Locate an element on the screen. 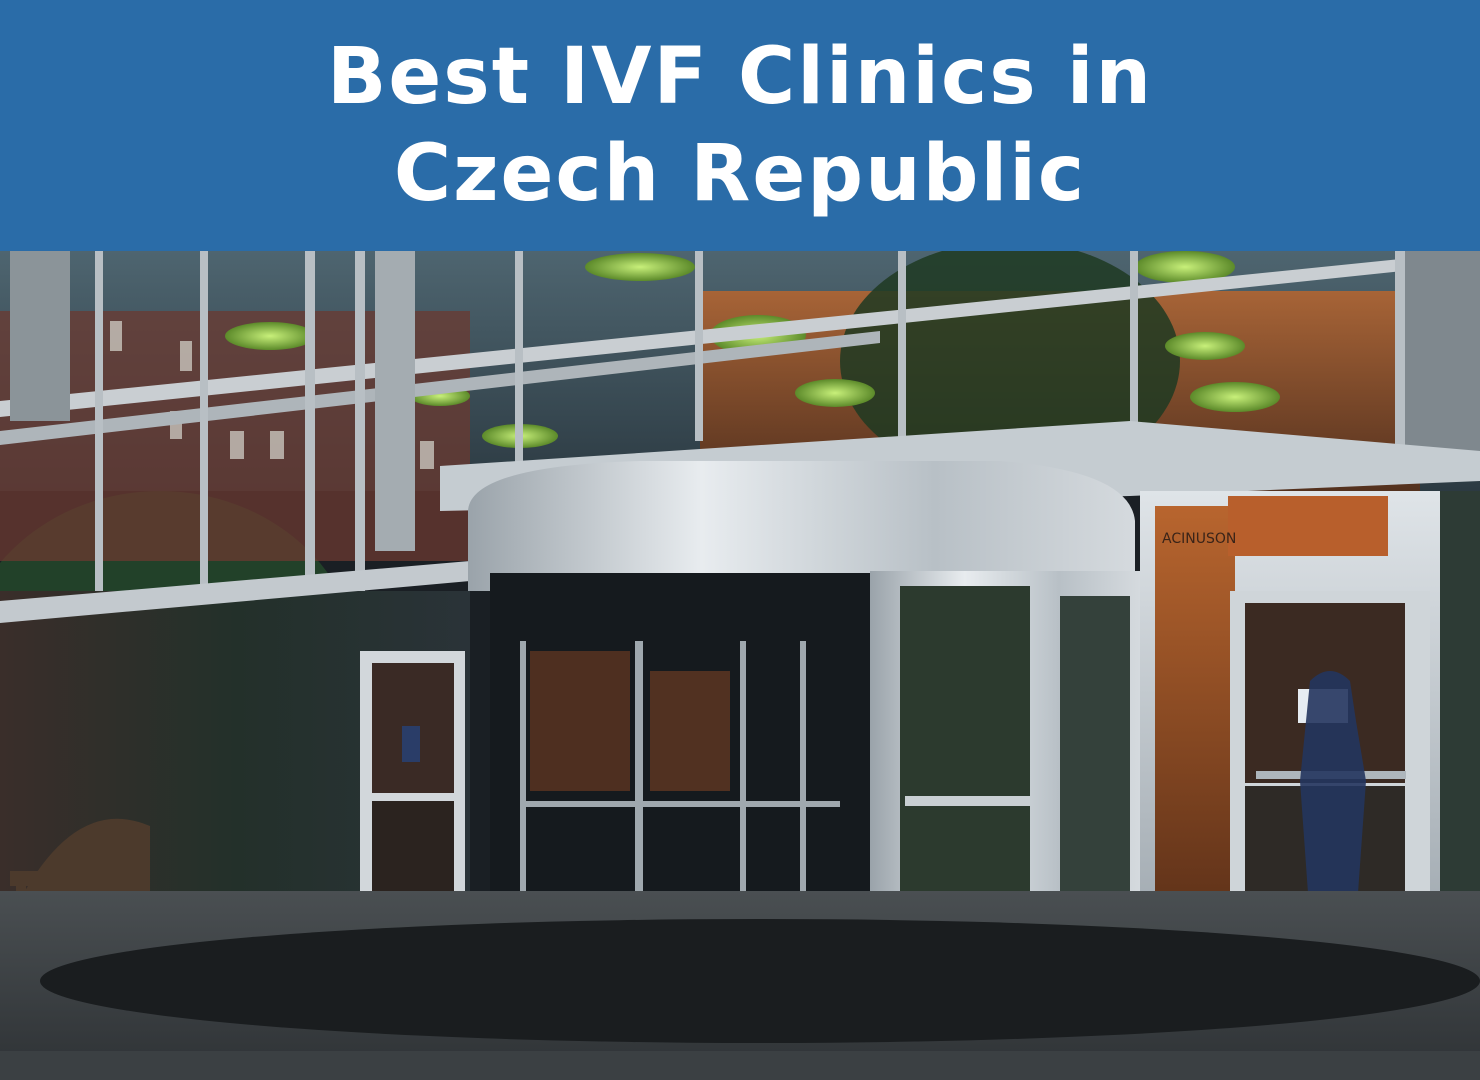 The height and width of the screenshot is (1080, 1480). banner-title: Best IVF Clinics in Czech Republic is located at coordinates (740, 126).